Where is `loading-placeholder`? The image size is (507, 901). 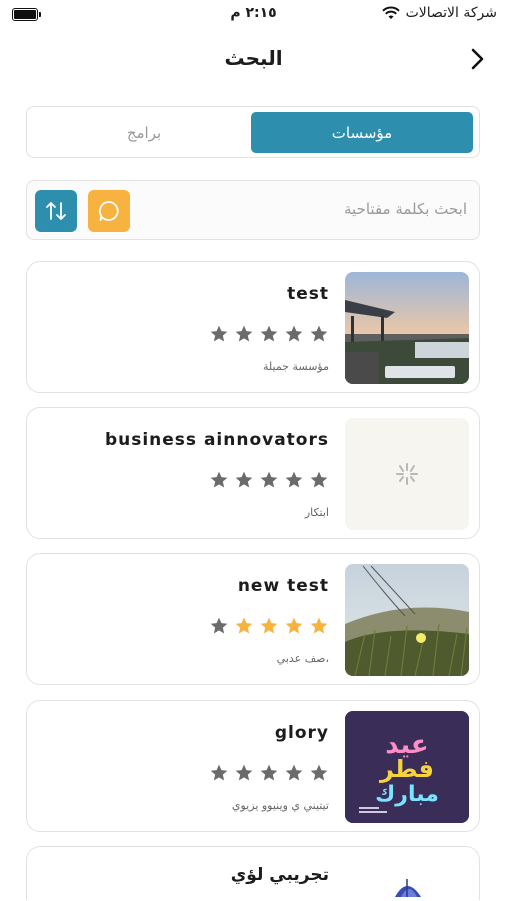
loading-placeholder is located at coordinates (407, 474).